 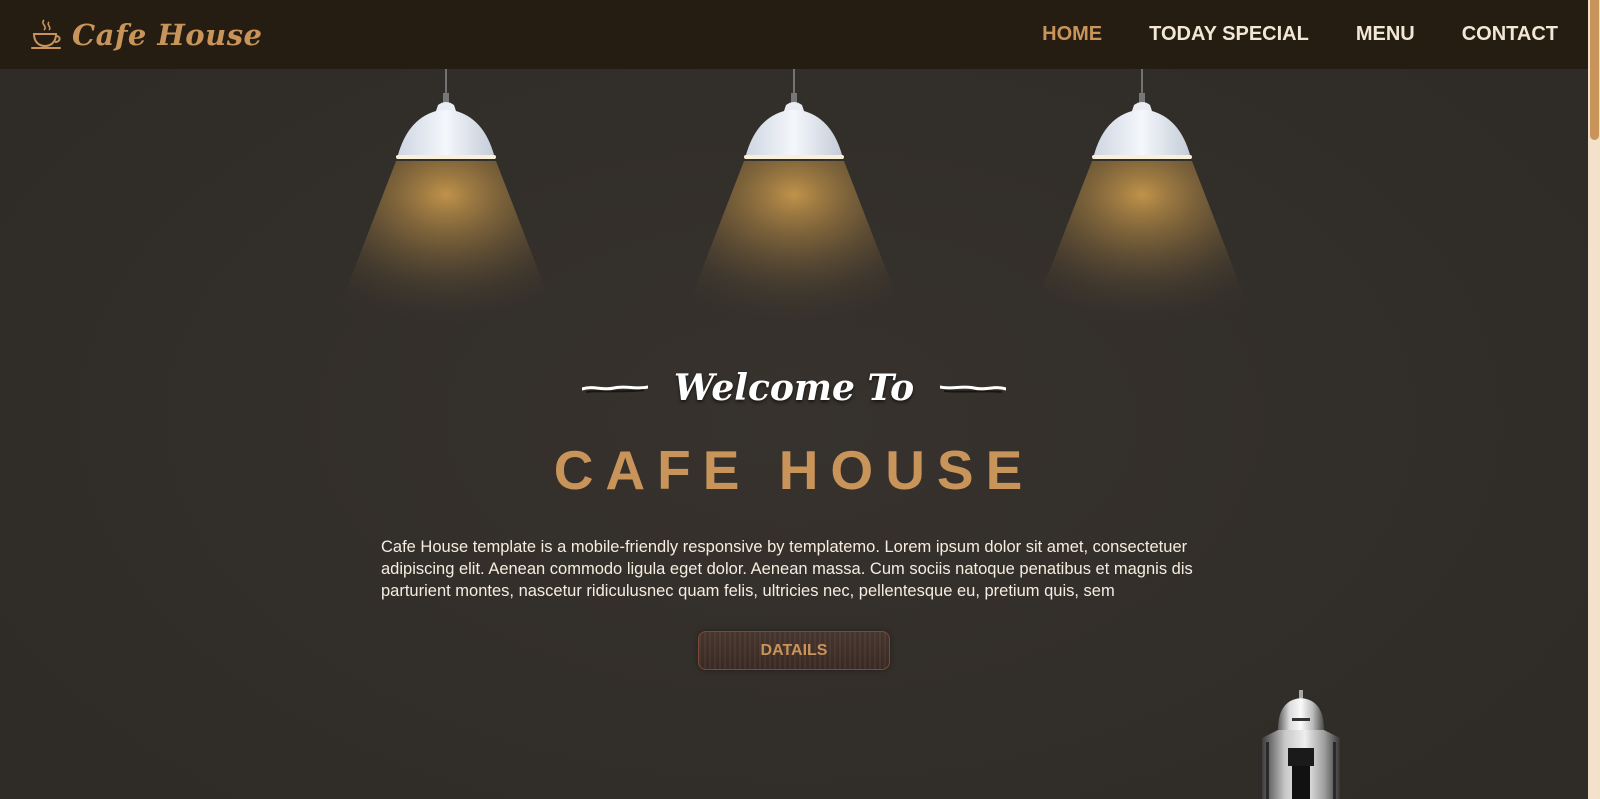 I want to click on welcome-heading-row: Welcome To, so click(x=794, y=388).